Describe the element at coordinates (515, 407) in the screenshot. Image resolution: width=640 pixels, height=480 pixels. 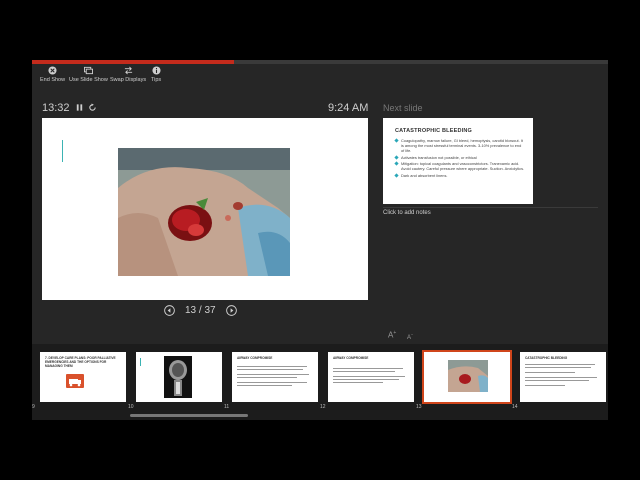
I see `thumbnail-number: 14` at that location.